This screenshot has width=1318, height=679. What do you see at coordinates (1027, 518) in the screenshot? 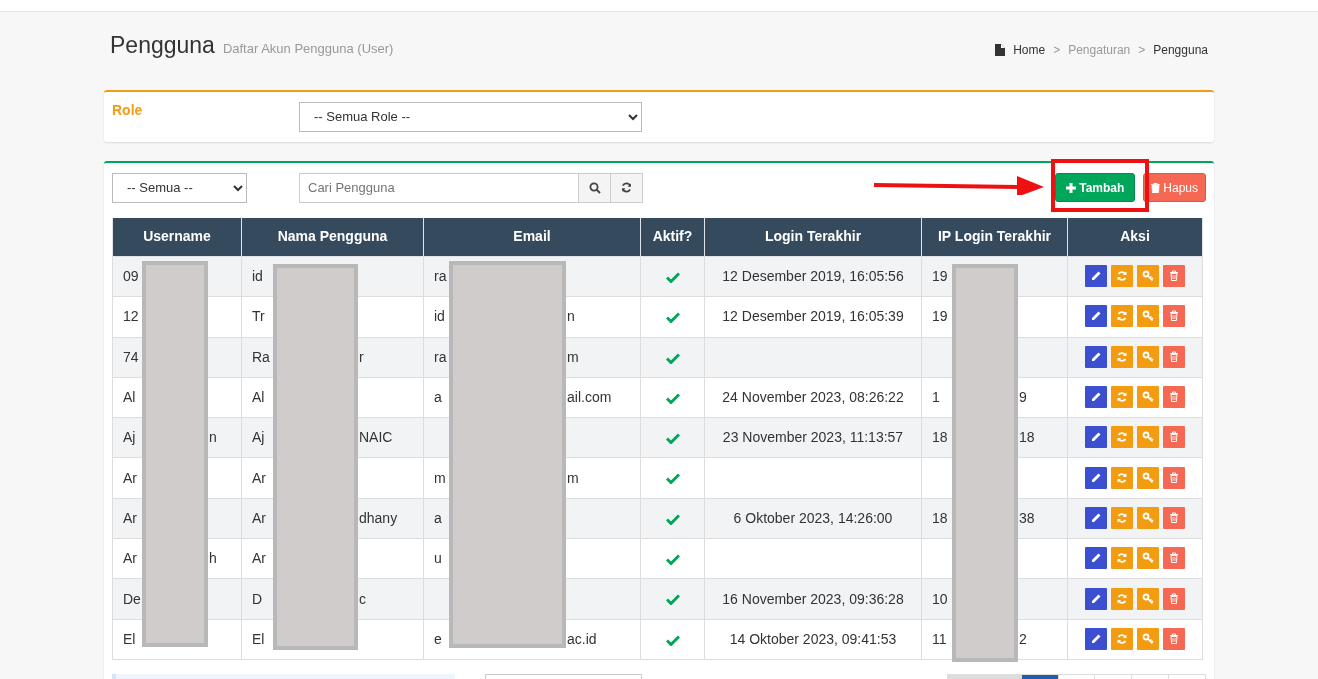
I see `cell-text: 38` at bounding box center [1027, 518].